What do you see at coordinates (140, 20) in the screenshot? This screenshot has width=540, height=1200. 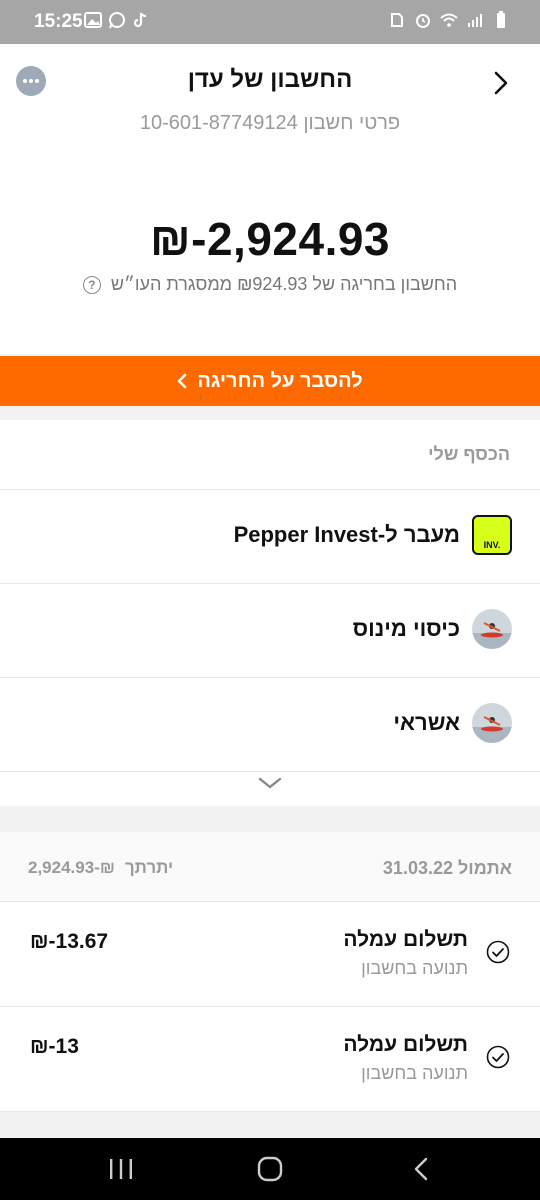 I see `tiktok-icon` at bounding box center [140, 20].